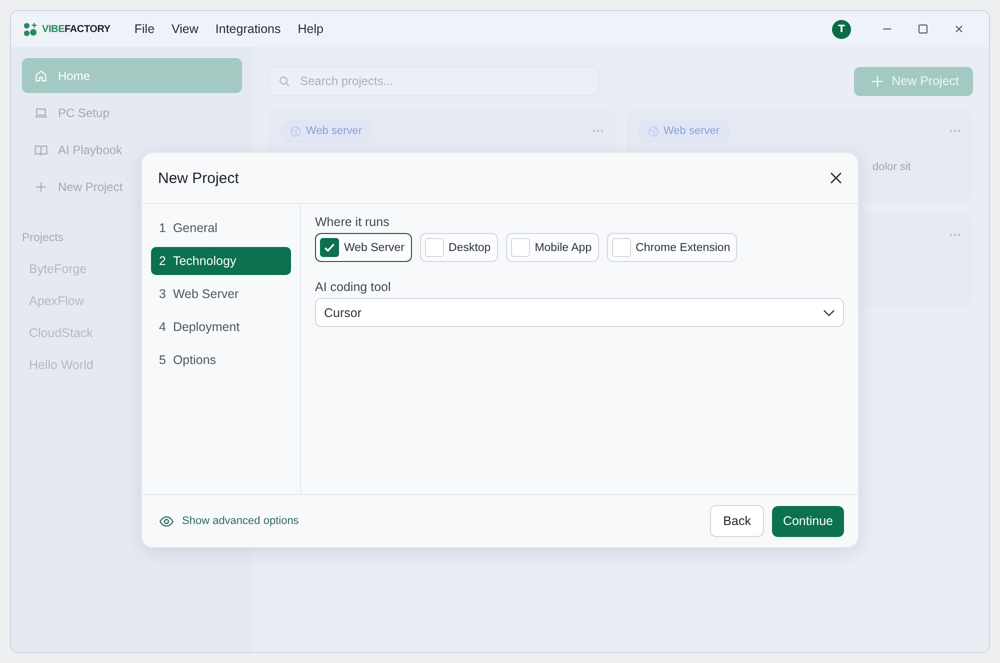  I want to click on book-icon, so click(41, 149).